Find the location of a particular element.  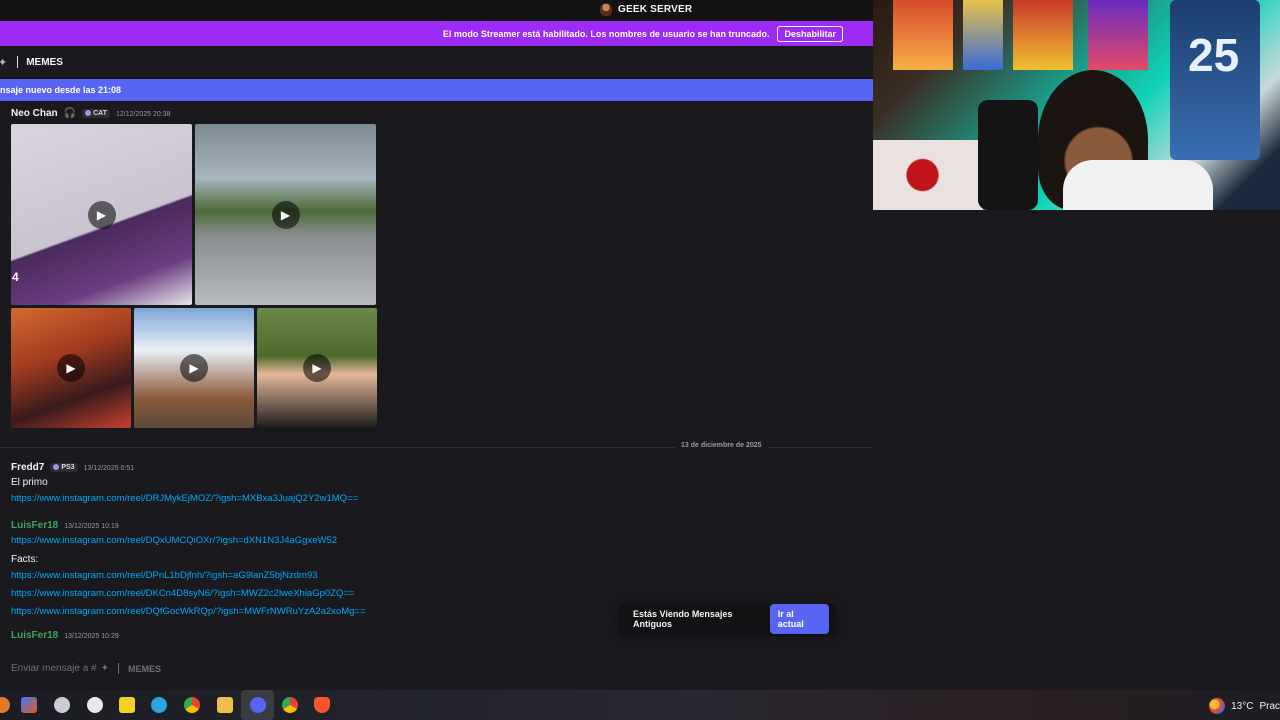

user-tag: CAT is located at coordinates (96, 113).